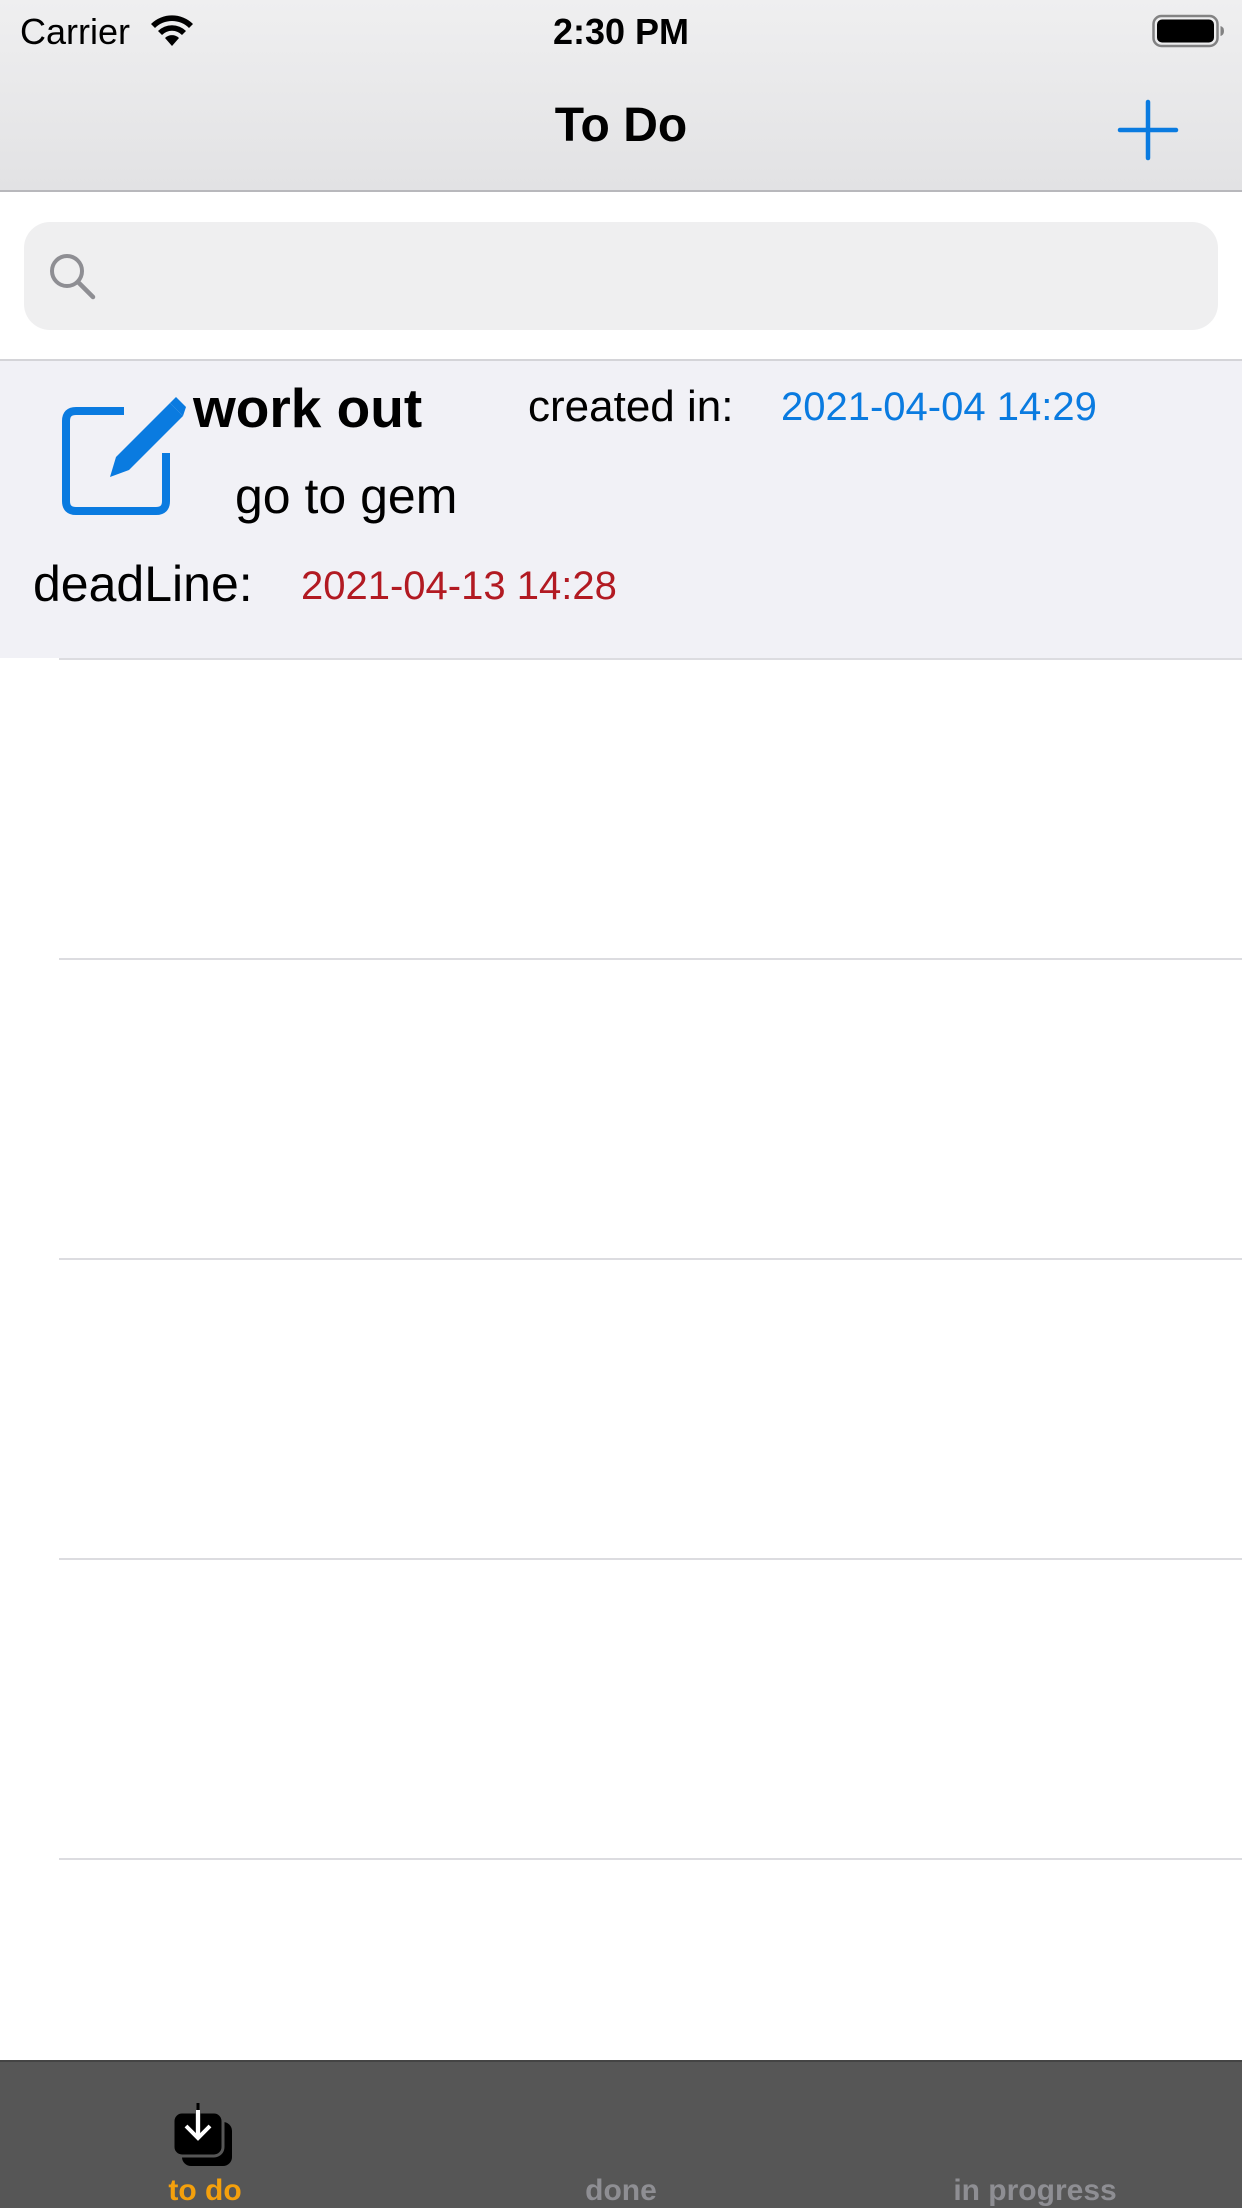 Image resolution: width=1242 pixels, height=2210 pixels. What do you see at coordinates (621, 96) in the screenshot?
I see `navigation-bar: Carrier 2:30 PM To Do` at bounding box center [621, 96].